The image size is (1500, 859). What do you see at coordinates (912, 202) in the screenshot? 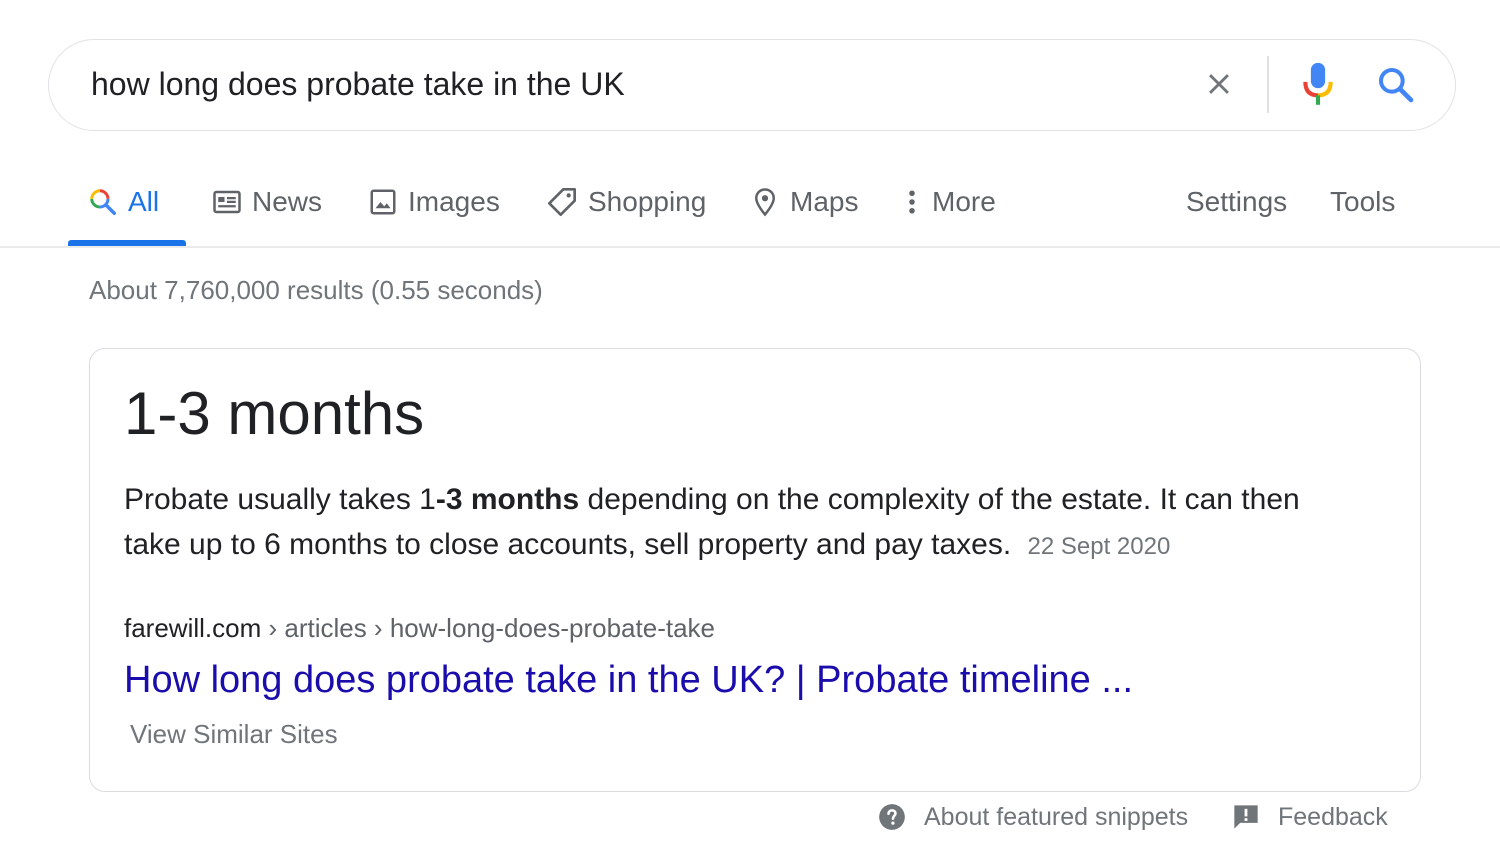
I see `more-vertical-icon` at bounding box center [912, 202].